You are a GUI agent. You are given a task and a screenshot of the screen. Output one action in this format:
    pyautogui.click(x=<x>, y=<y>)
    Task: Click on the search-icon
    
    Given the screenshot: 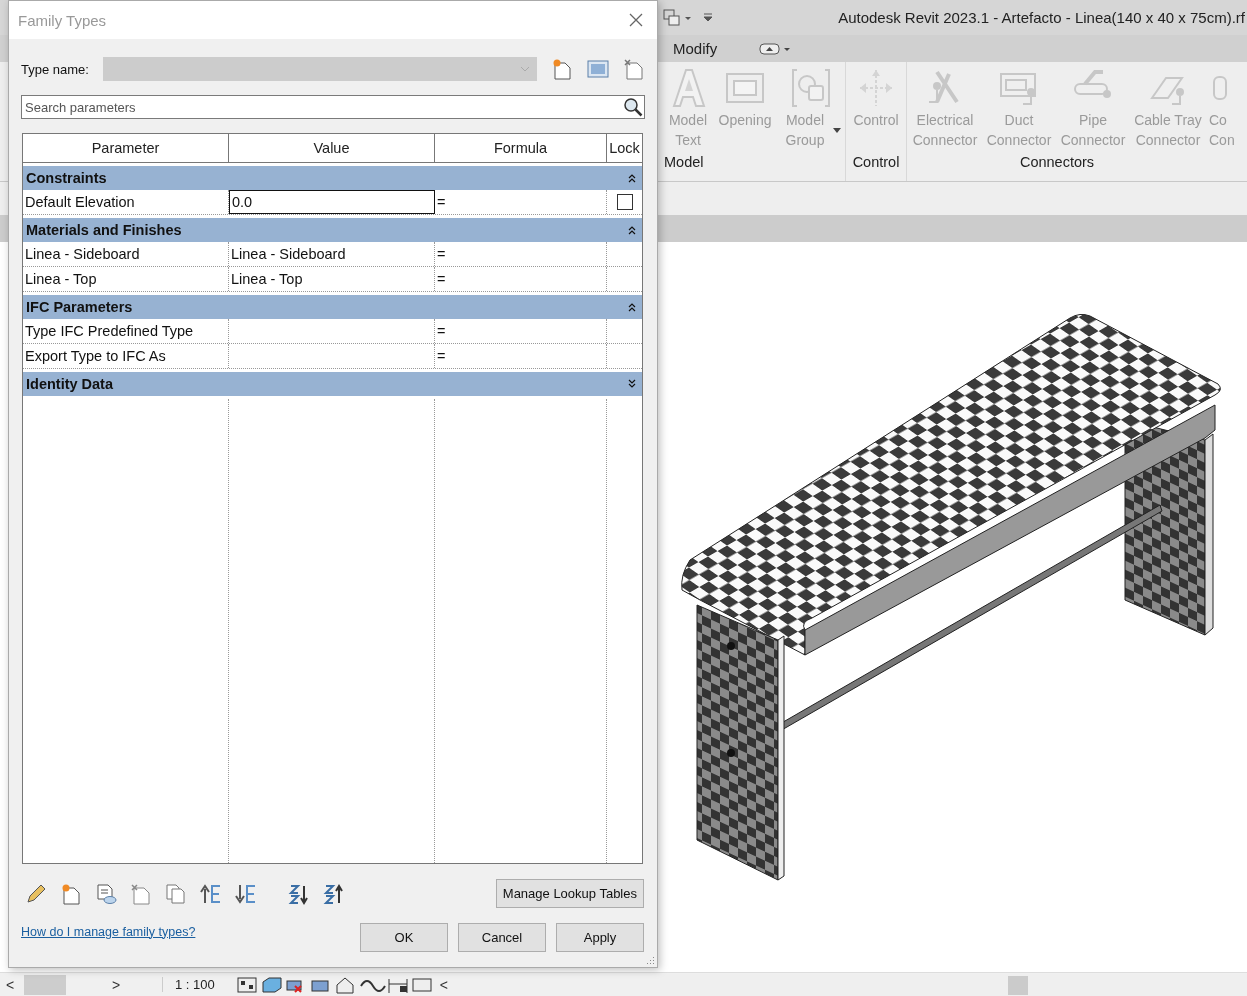 What is the action you would take?
    pyautogui.click(x=633, y=107)
    